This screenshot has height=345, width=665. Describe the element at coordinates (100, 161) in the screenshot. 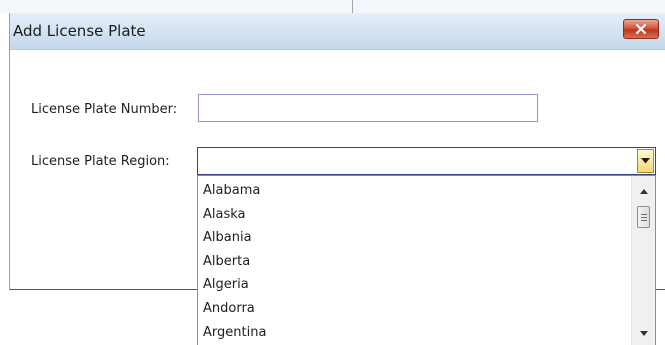

I see `plate-region-label: License Plate Region:` at that location.